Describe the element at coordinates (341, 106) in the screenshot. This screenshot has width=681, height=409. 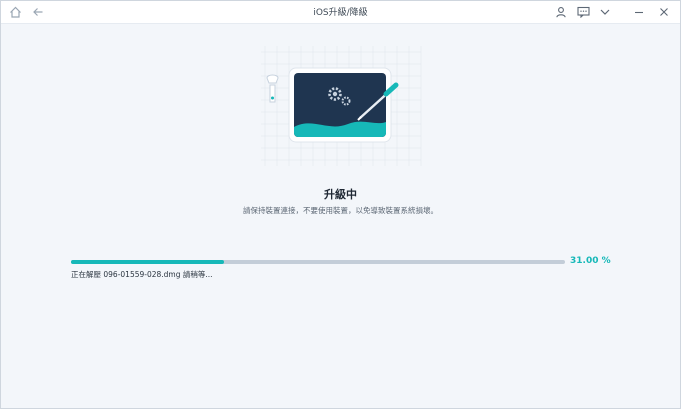
I see `device-update-illustration` at that location.